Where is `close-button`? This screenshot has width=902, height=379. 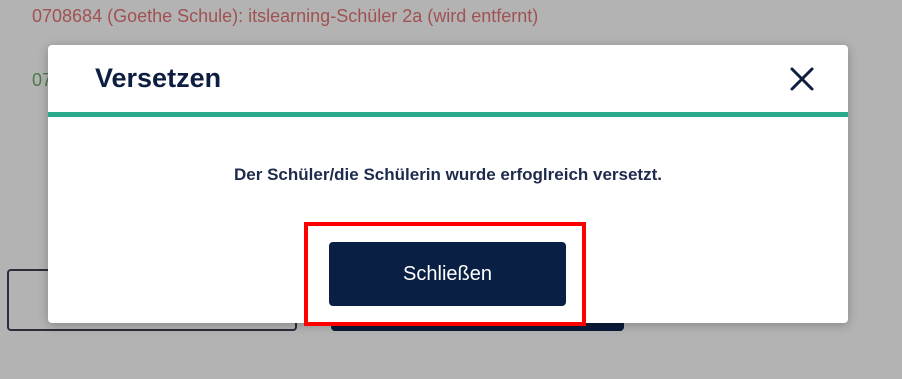
close-button is located at coordinates (802, 79).